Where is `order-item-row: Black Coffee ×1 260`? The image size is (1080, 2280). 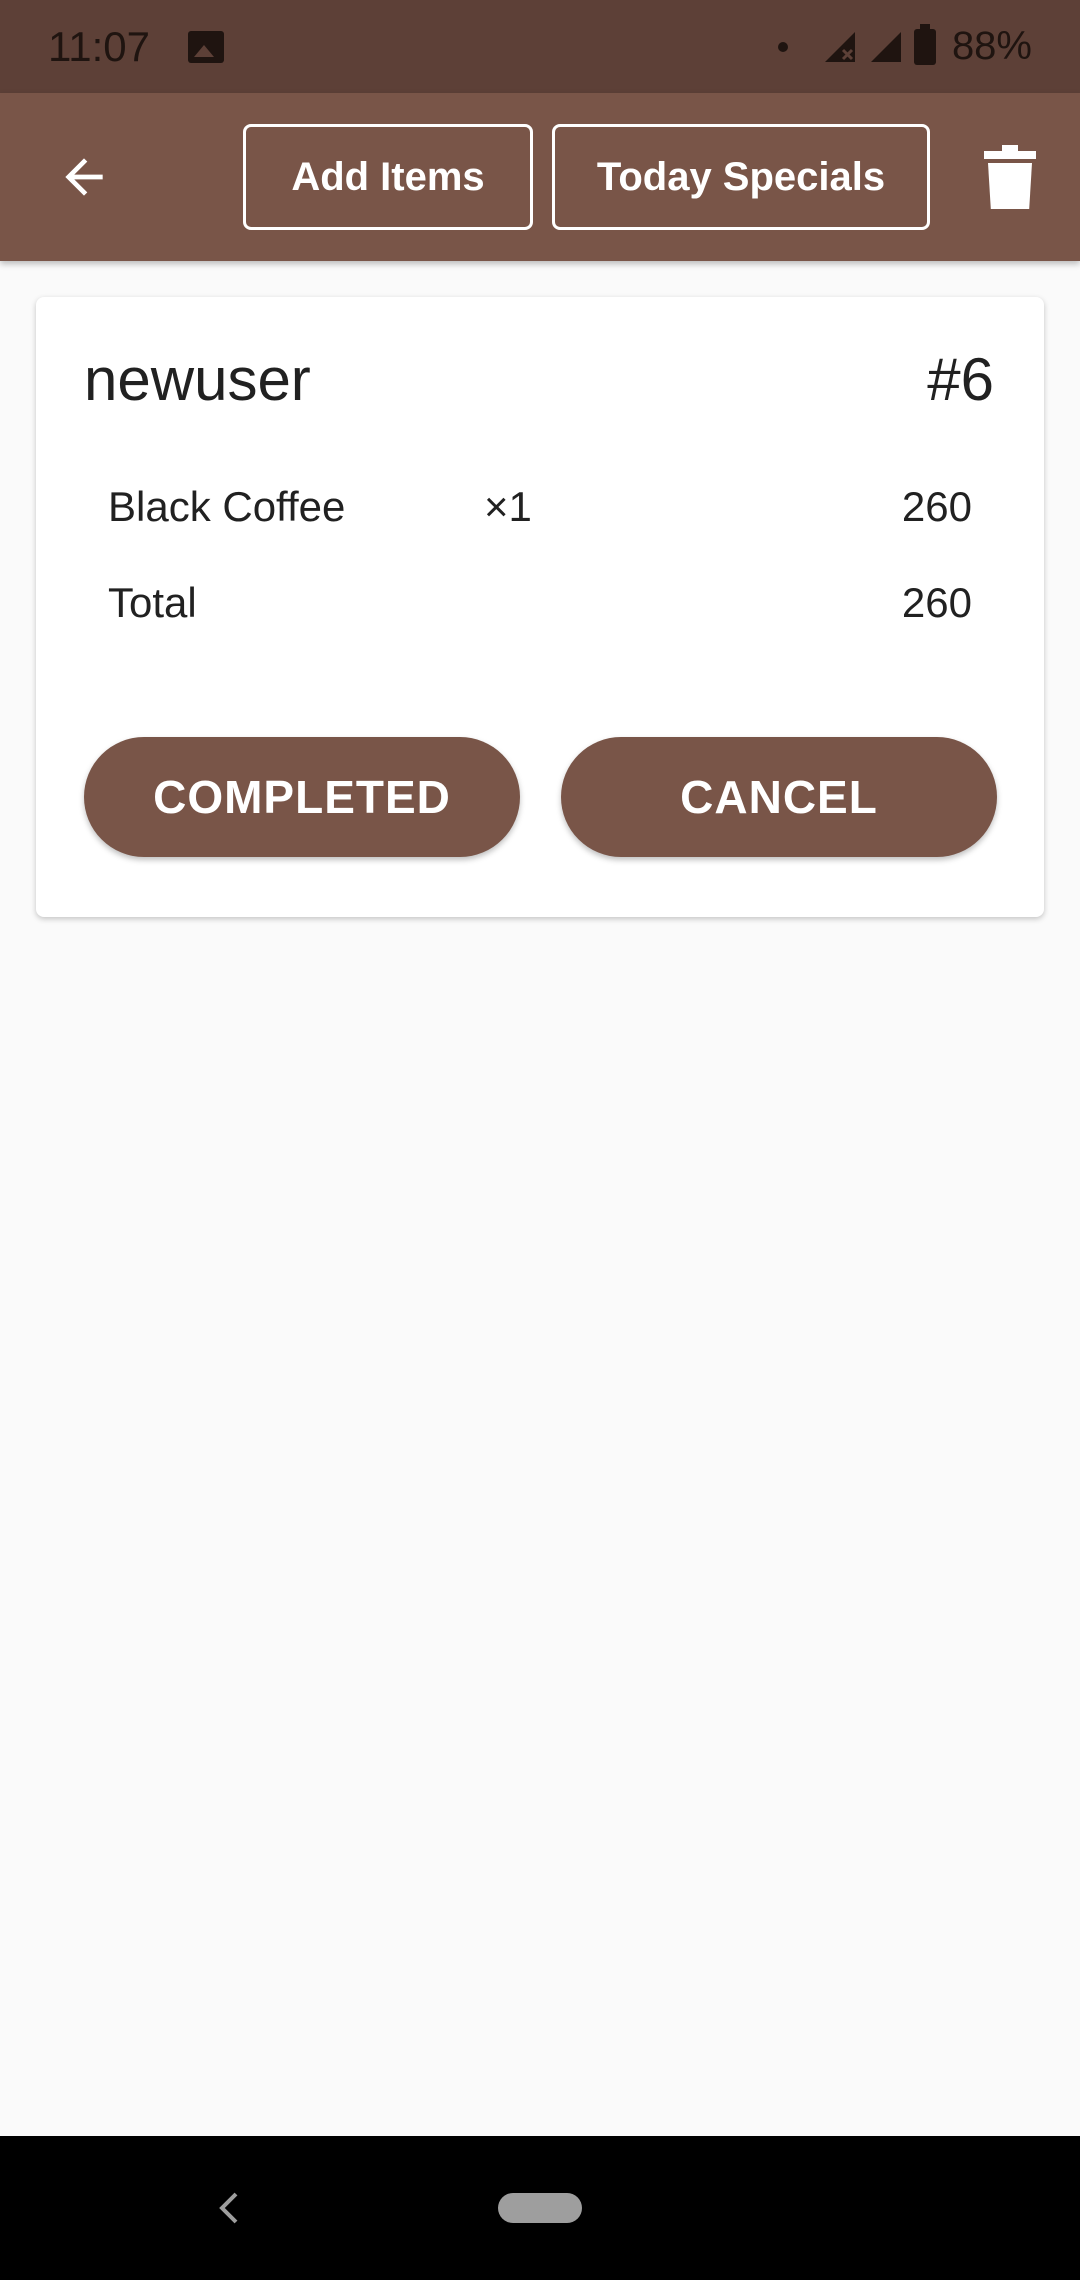 order-item-row: Black Coffee ×1 260 is located at coordinates (540, 513).